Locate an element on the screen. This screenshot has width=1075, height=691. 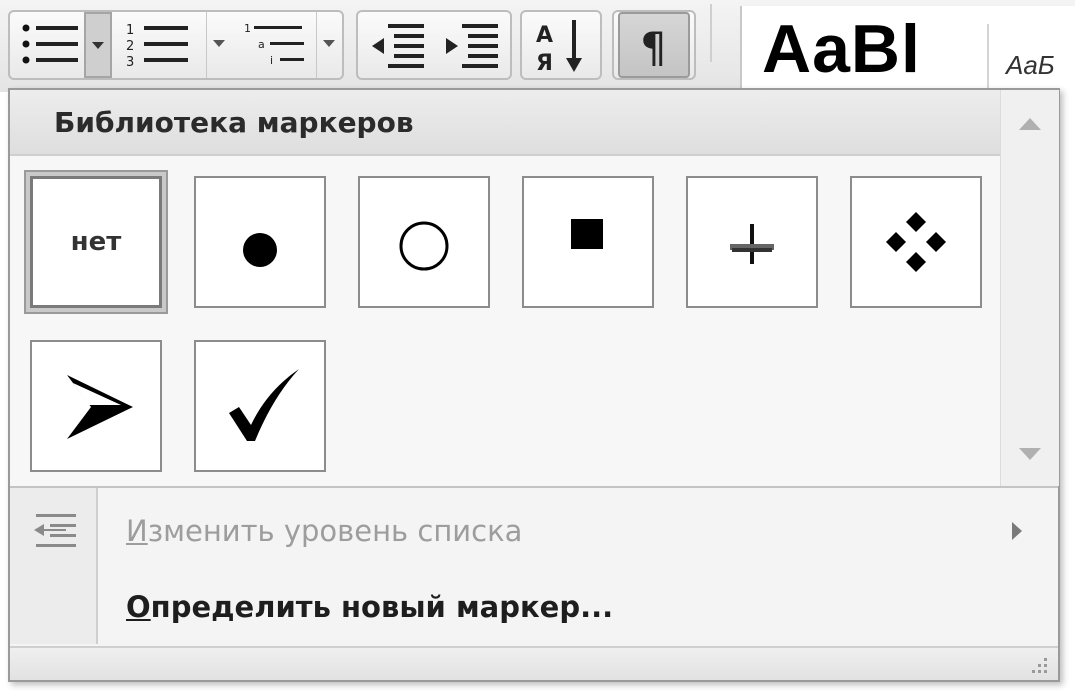
show-marks-group: ¶ is located at coordinates (654, 45).